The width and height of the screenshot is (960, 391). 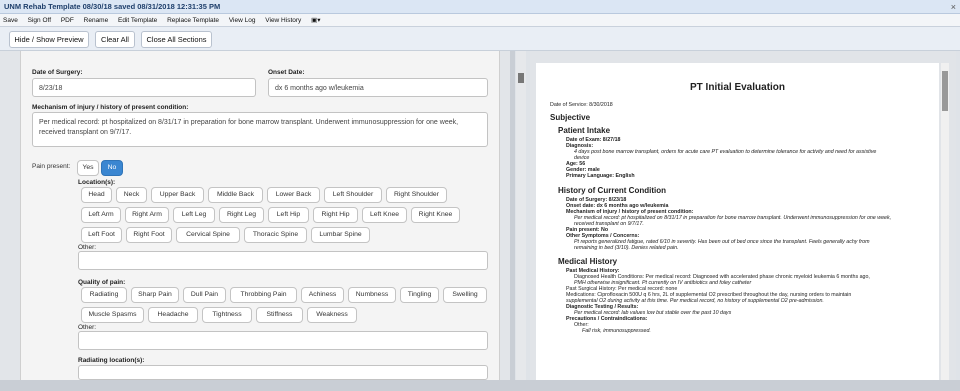 What do you see at coordinates (96, 20) in the screenshot?
I see `menu-rename: Rename` at bounding box center [96, 20].